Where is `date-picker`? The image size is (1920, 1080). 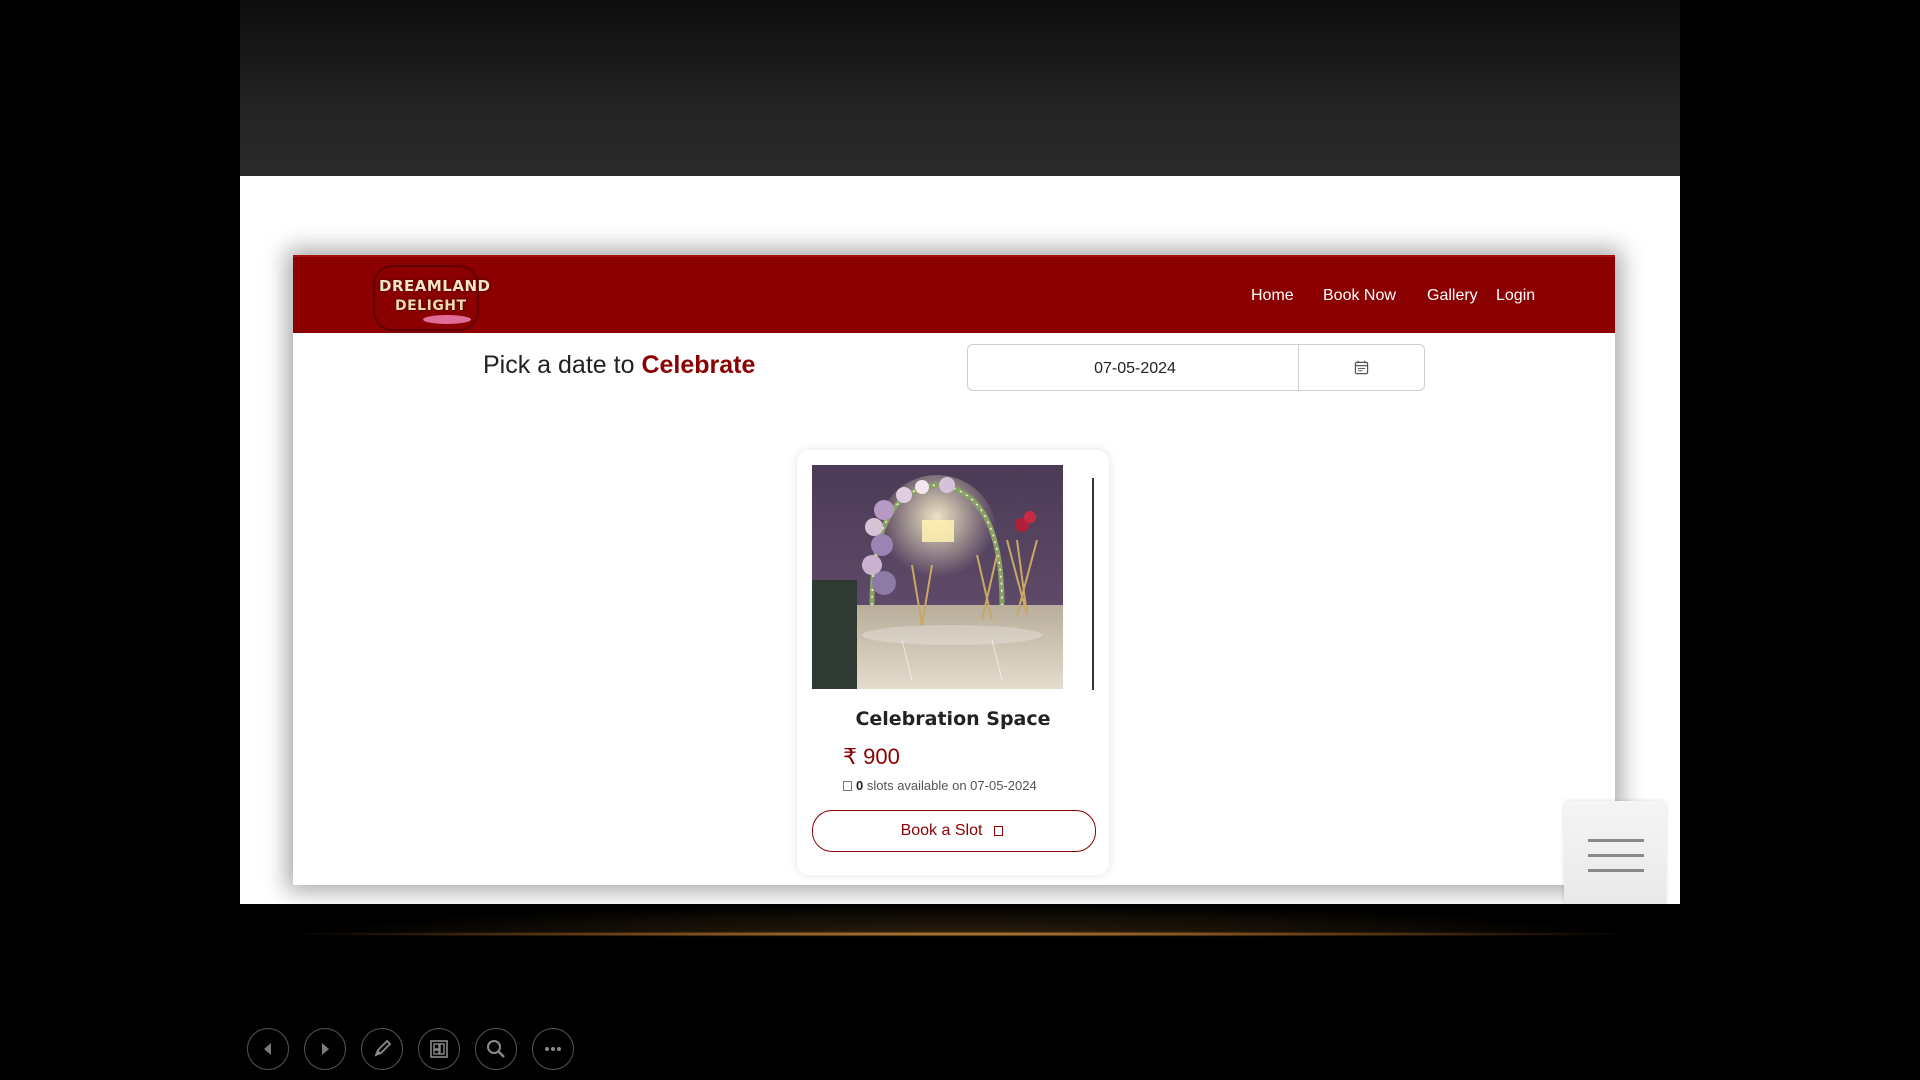
date-picker is located at coordinates (1196, 368).